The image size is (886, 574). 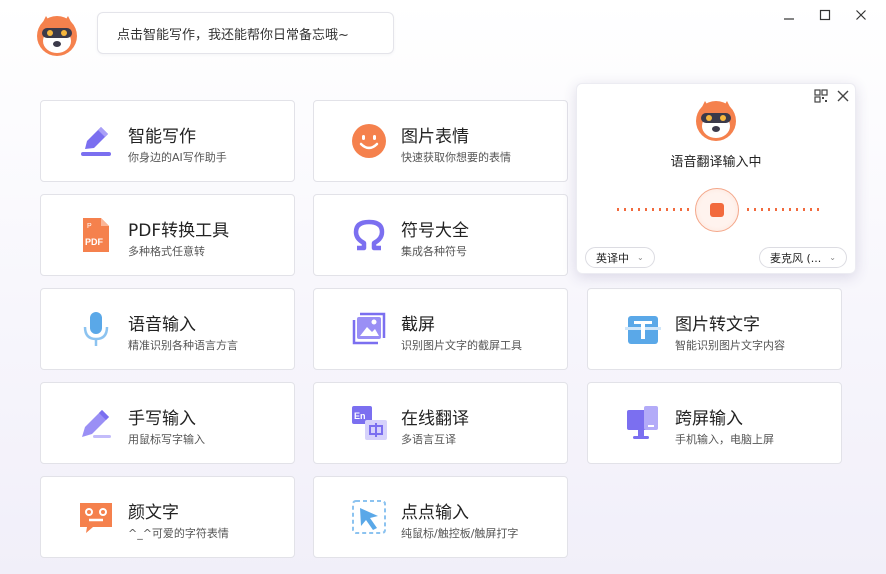 I want to click on pen-writing-icon, so click(x=96, y=141).